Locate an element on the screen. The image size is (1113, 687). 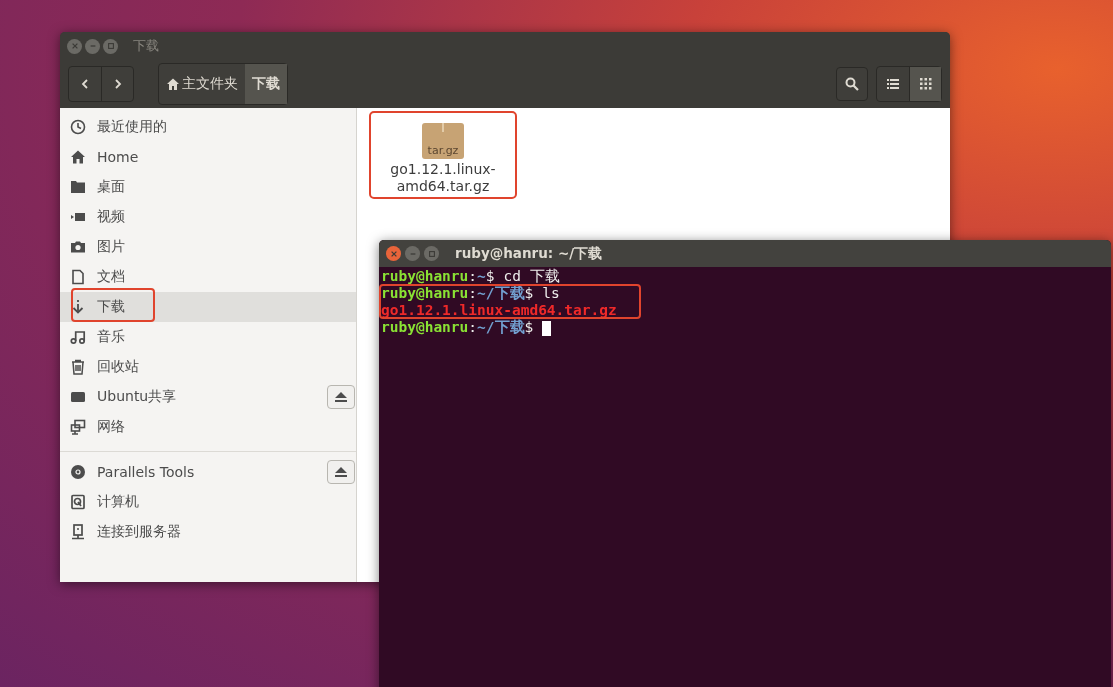
sidebar-item: 连接到服务器 is located at coordinates (208, 532).